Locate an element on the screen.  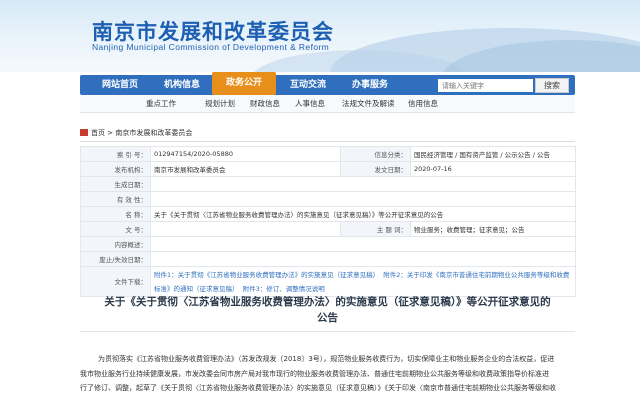
sub-nav: 重点工作 规划计划 财政信息 人事信息 法规文件及解读 信用信息 is located at coordinates (327, 104).